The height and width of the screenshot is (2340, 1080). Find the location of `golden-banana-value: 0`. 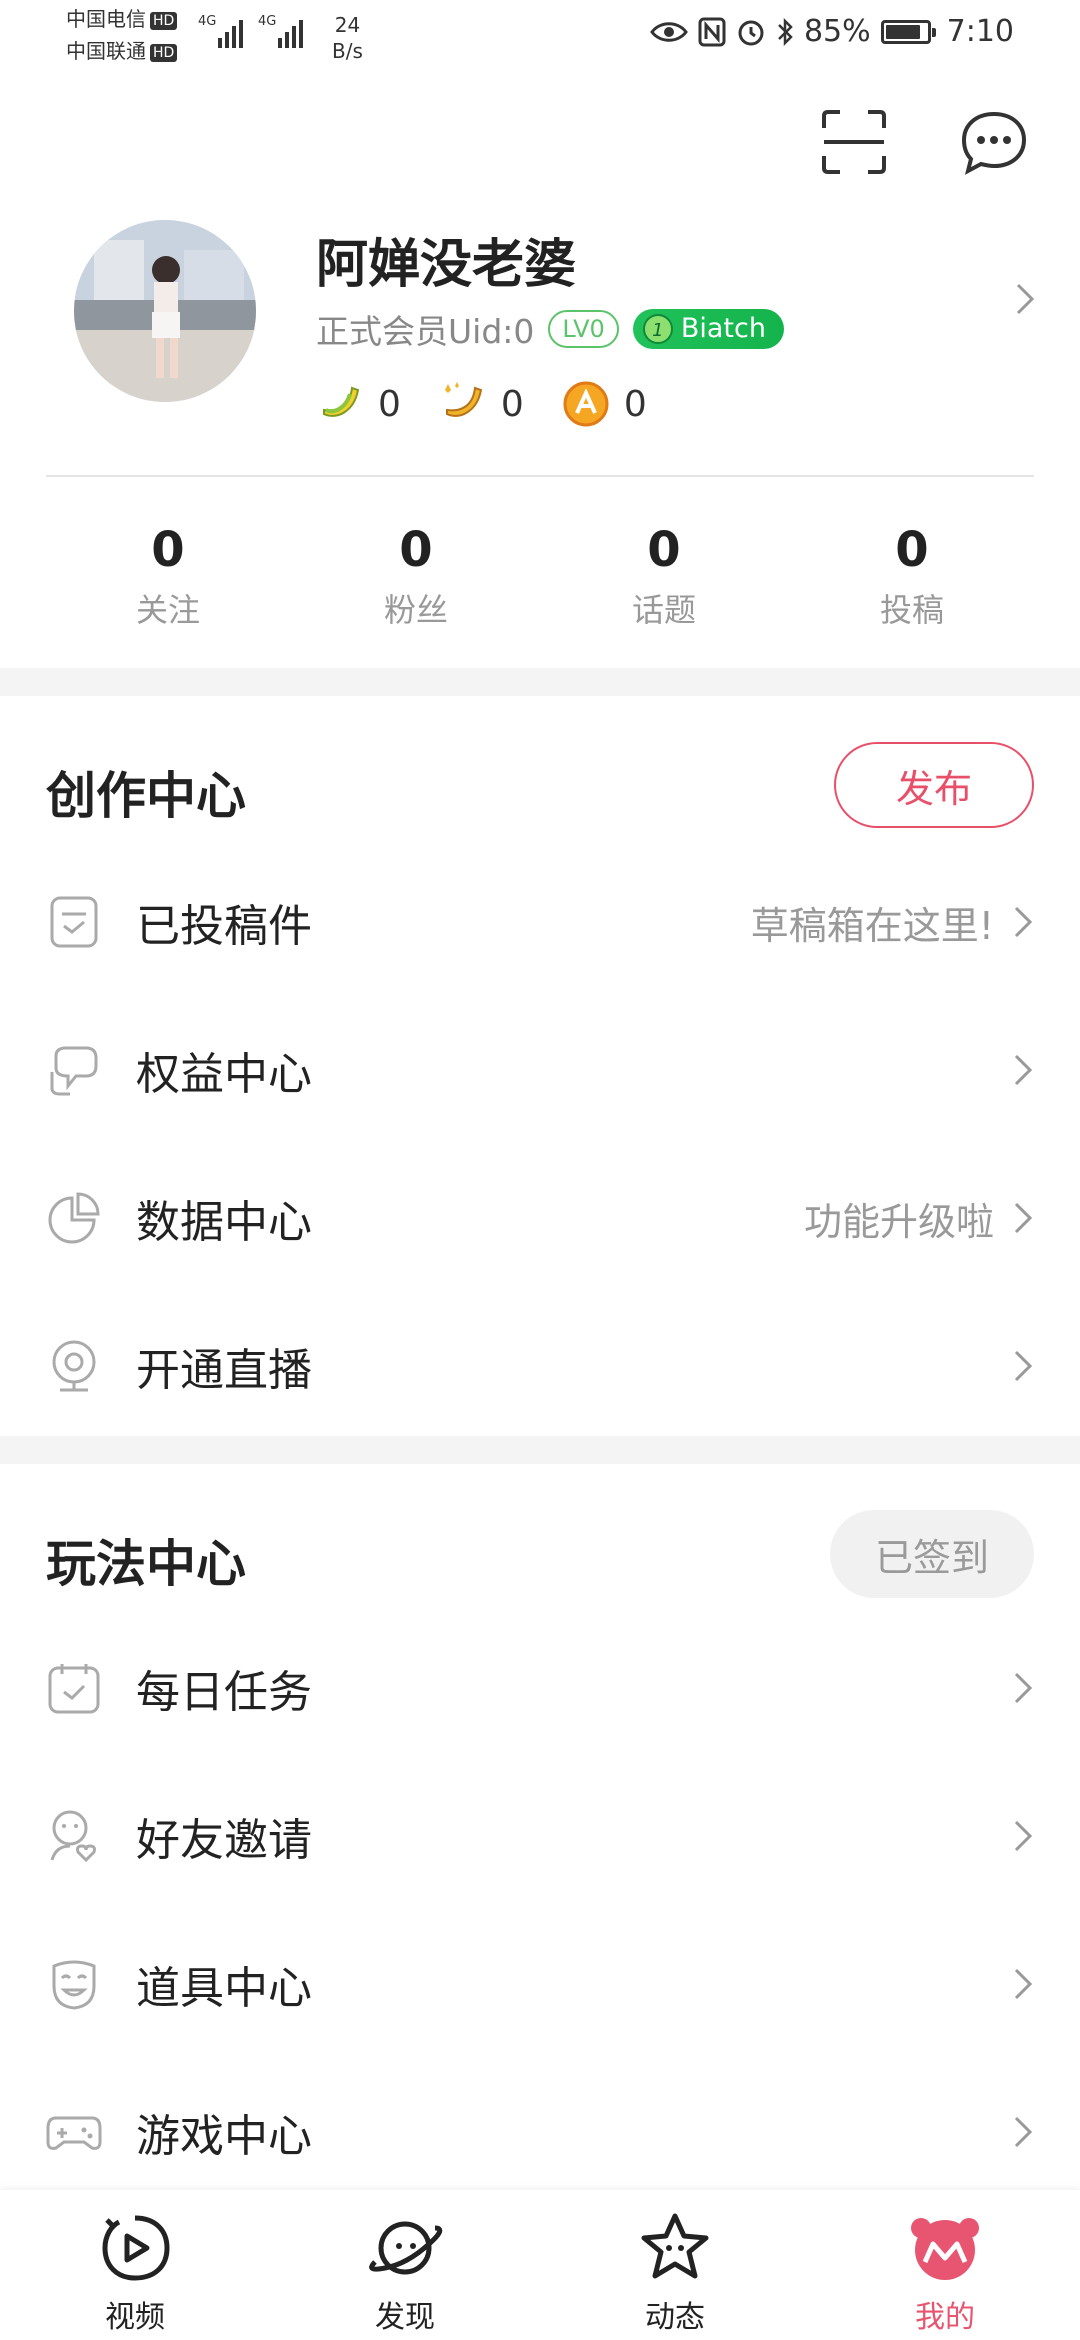

golden-banana-value: 0 is located at coordinates (512, 404).